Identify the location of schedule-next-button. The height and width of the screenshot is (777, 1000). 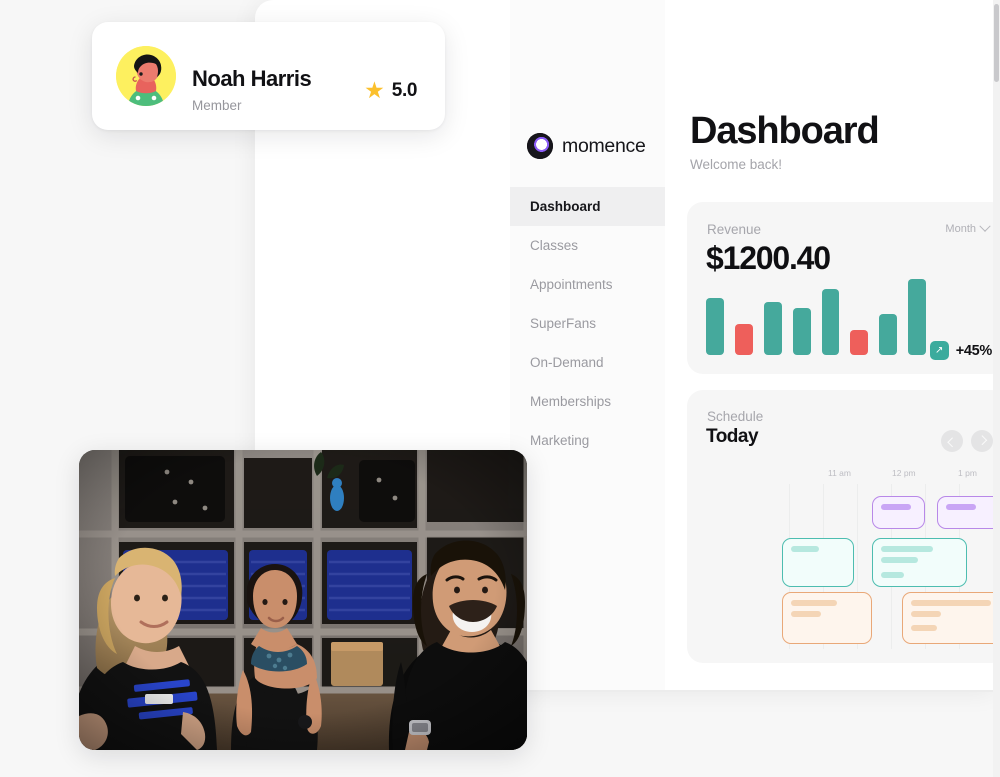
(982, 441).